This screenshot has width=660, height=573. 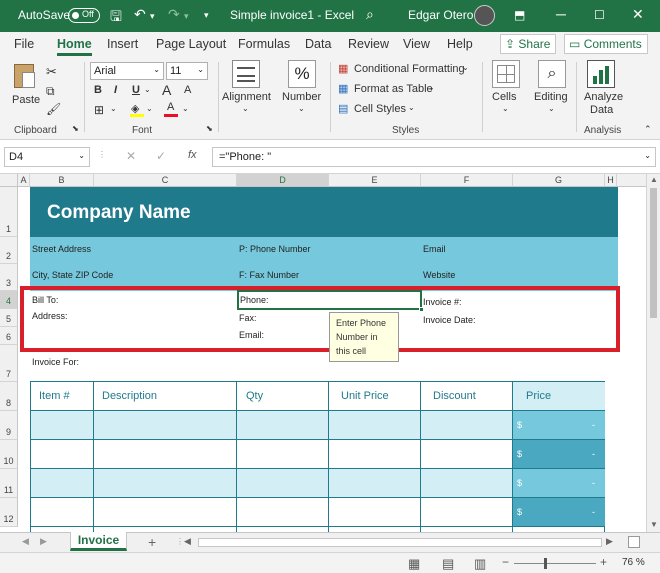 I want to click on cut-icon: ✂, so click(x=51, y=72).